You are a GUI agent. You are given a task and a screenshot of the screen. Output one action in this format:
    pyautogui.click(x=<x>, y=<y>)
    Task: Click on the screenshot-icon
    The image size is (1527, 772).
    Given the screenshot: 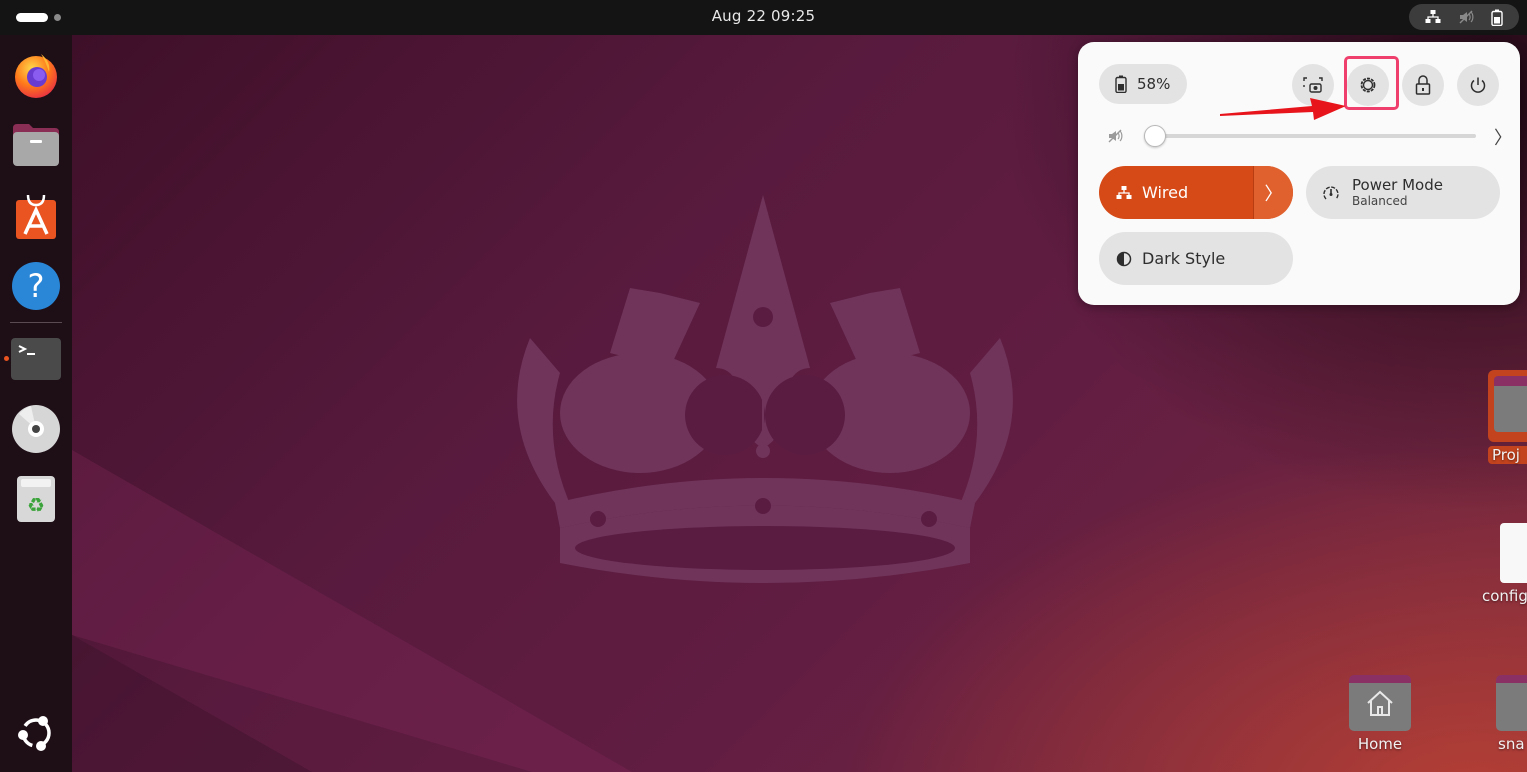 What is the action you would take?
    pyautogui.click(x=1313, y=85)
    